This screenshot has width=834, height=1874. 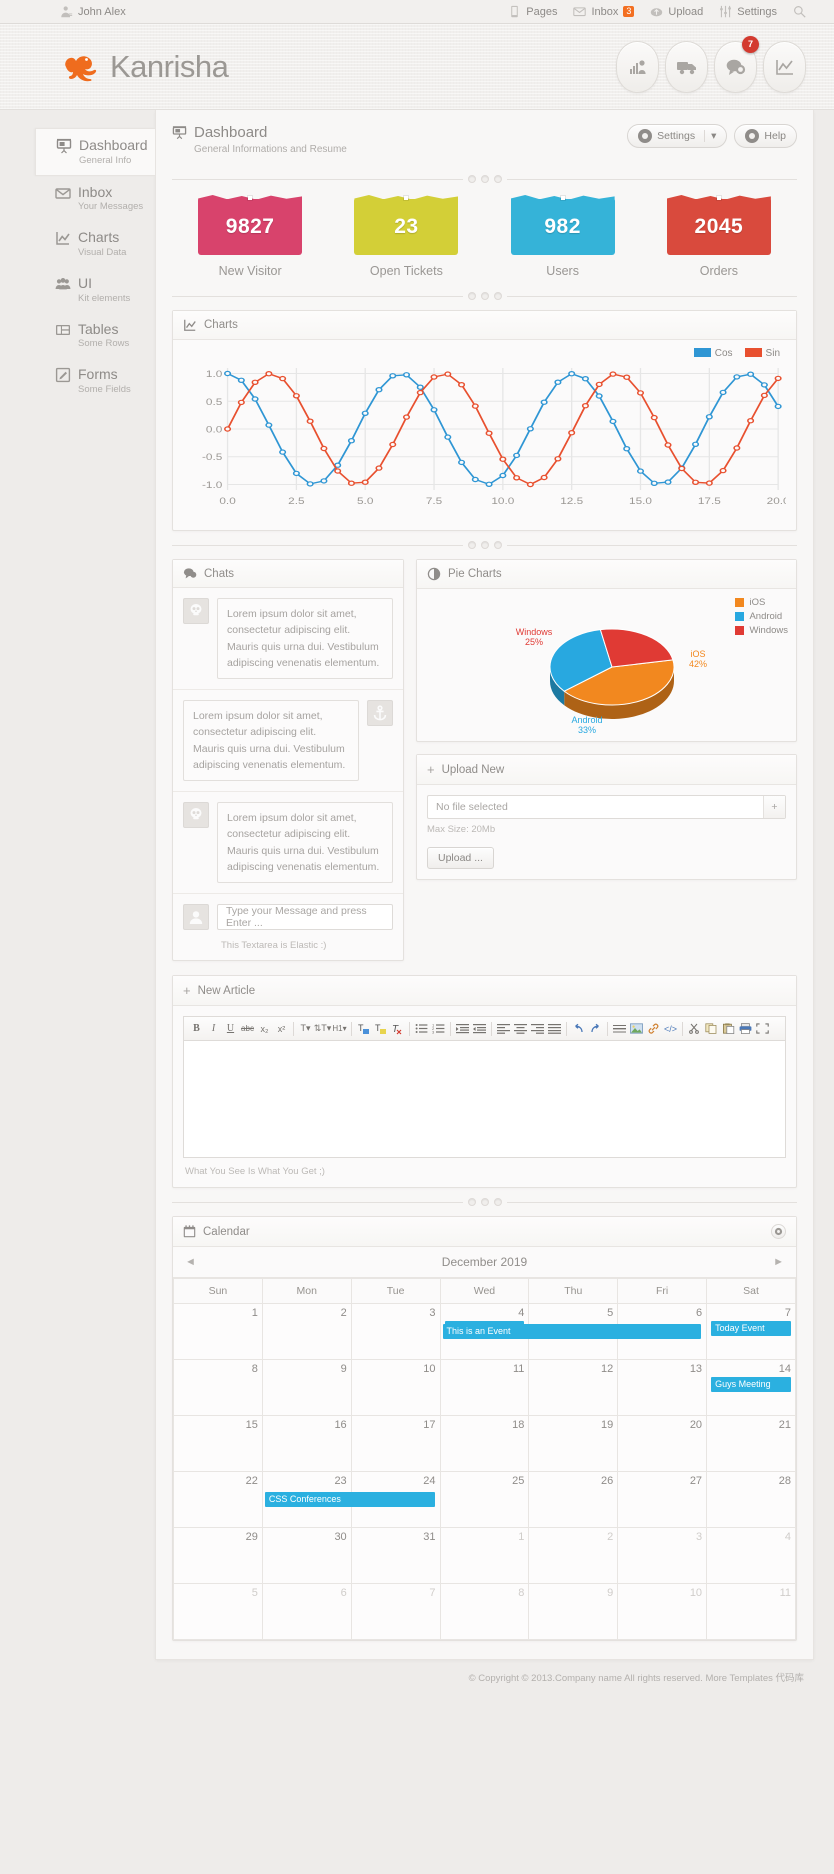 What do you see at coordinates (247, 1028) in the screenshot?
I see `strikethrough-button: abc` at bounding box center [247, 1028].